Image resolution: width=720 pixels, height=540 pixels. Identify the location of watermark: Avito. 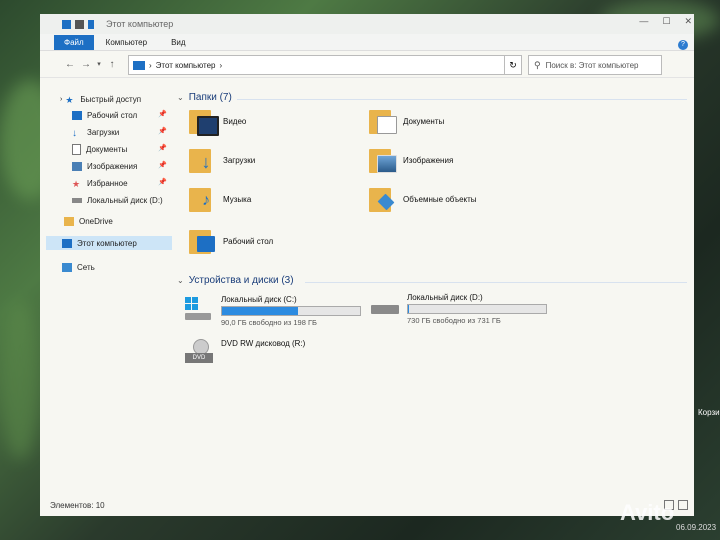
(647, 512).